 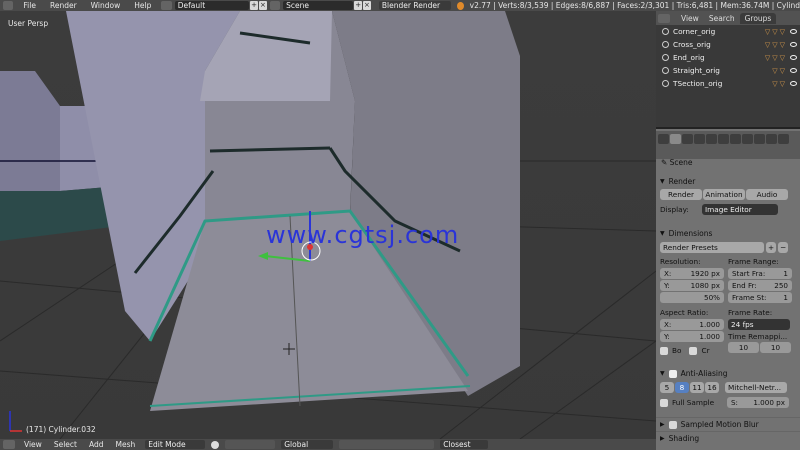 What do you see at coordinates (728, 70) in the screenshot?
I see `outliner-item: Straight_orig ▽▽` at bounding box center [728, 70].